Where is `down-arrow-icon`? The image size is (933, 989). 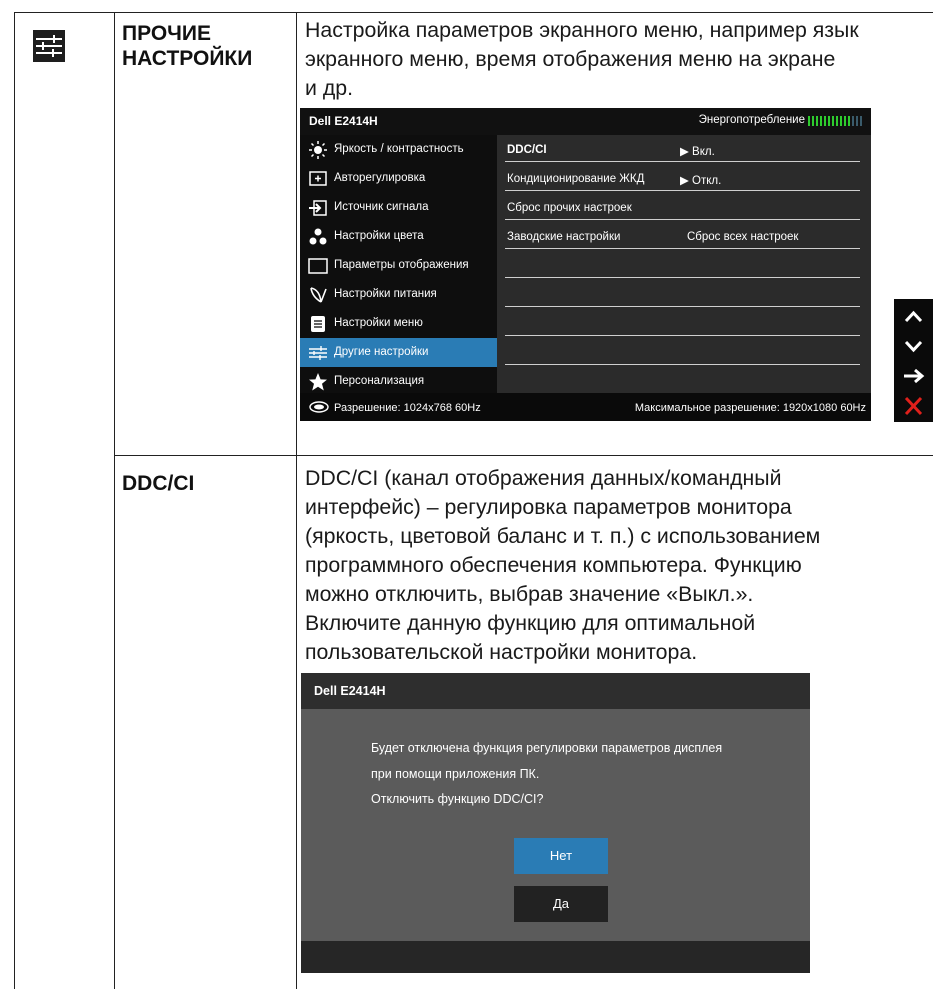 down-arrow-icon is located at coordinates (913, 346).